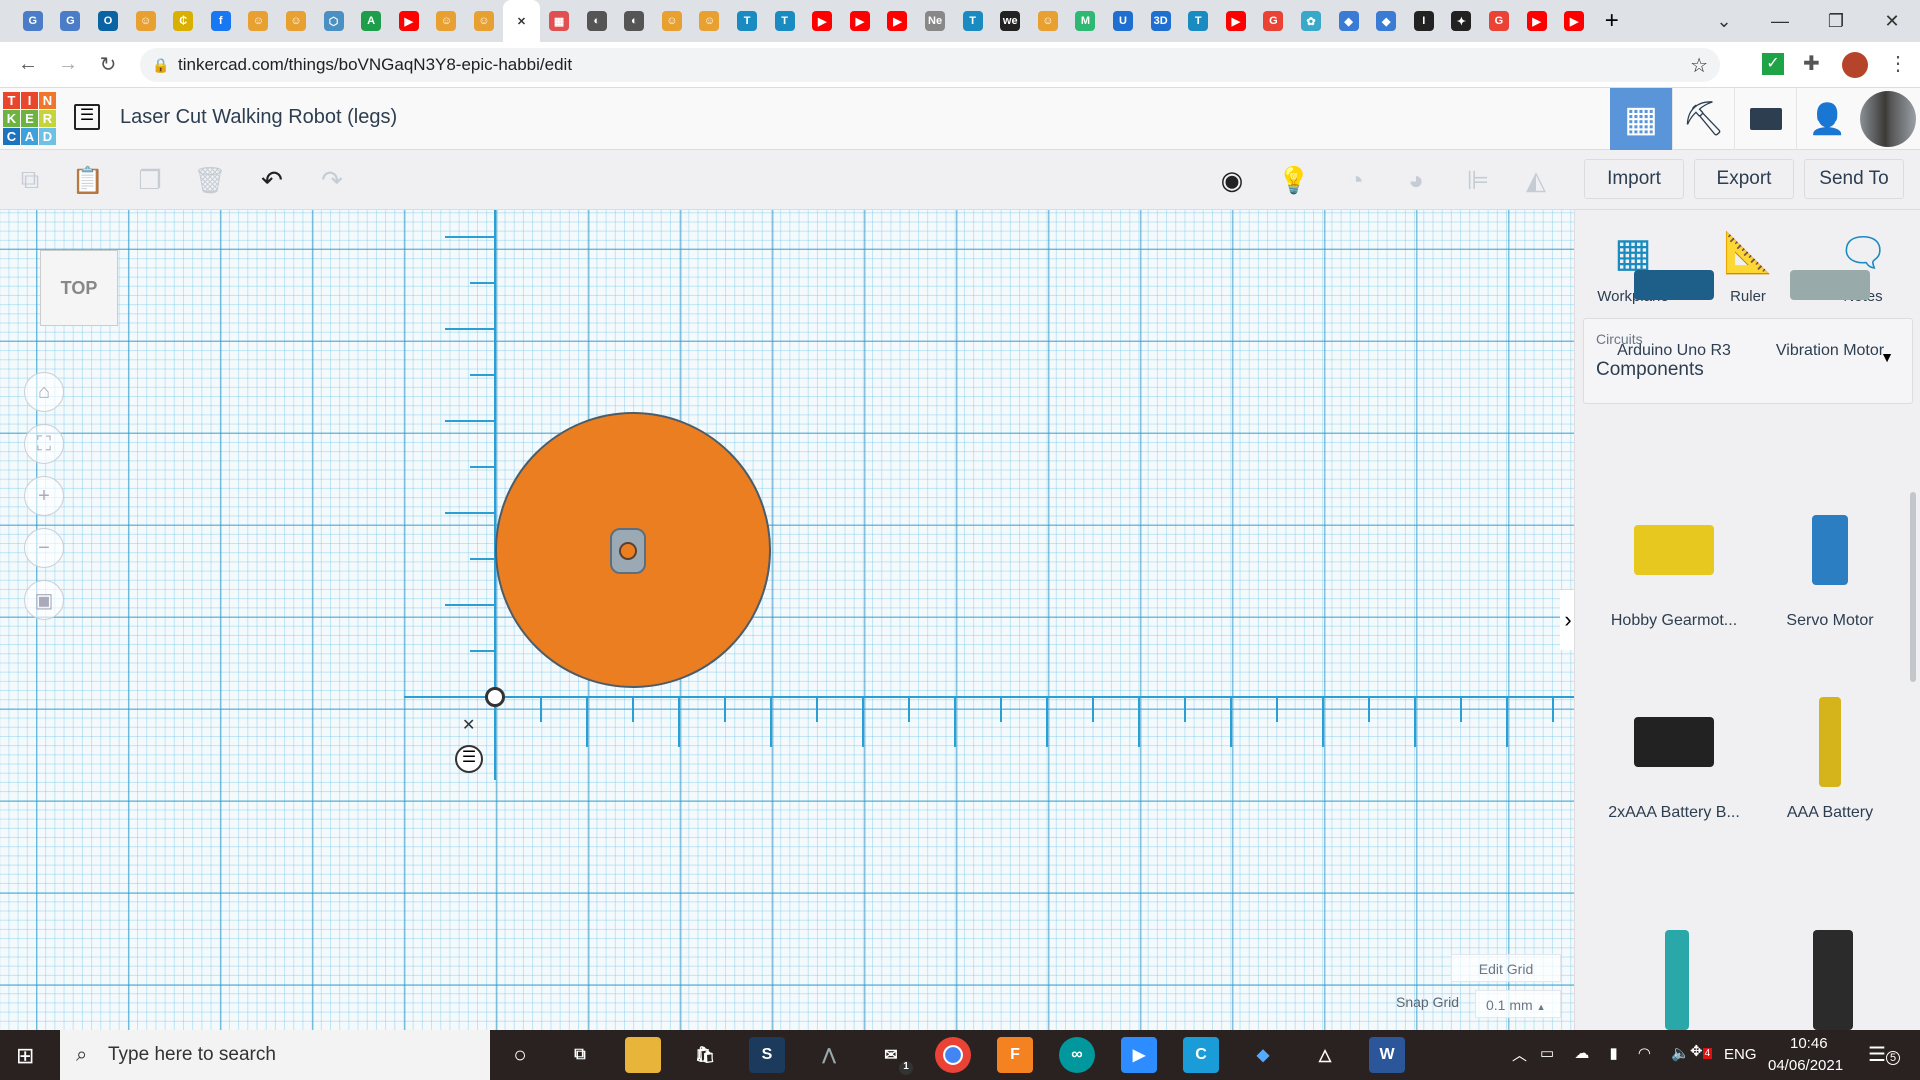  Describe the element at coordinates (1634, 179) in the screenshot. I see `import-button: Import` at that location.